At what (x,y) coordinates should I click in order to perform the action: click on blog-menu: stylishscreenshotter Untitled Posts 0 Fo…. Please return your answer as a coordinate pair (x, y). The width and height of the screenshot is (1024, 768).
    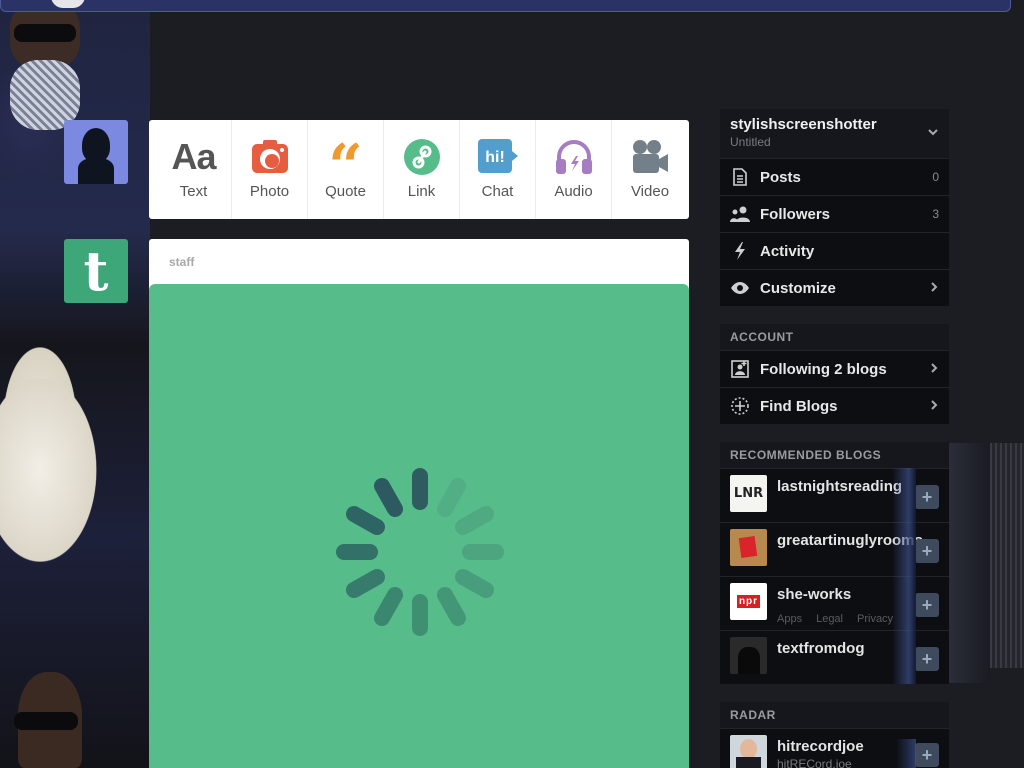
    Looking at the image, I should click on (834, 207).